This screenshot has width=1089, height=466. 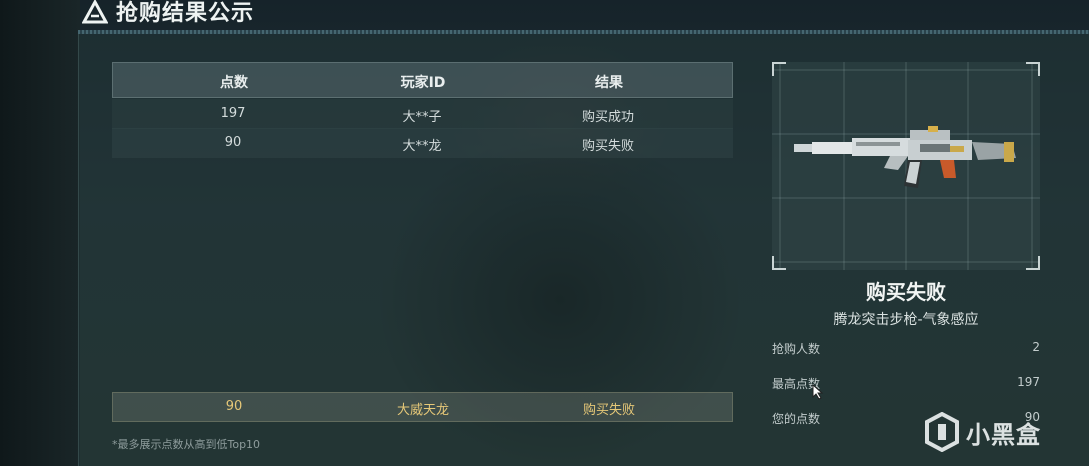 I want to click on row-player: 大**子, so click(x=422, y=117).